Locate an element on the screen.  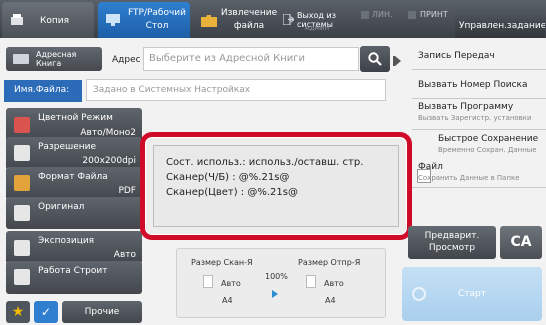
tab-ftp-label-1: FTP/Рабочий is located at coordinates (157, 13).